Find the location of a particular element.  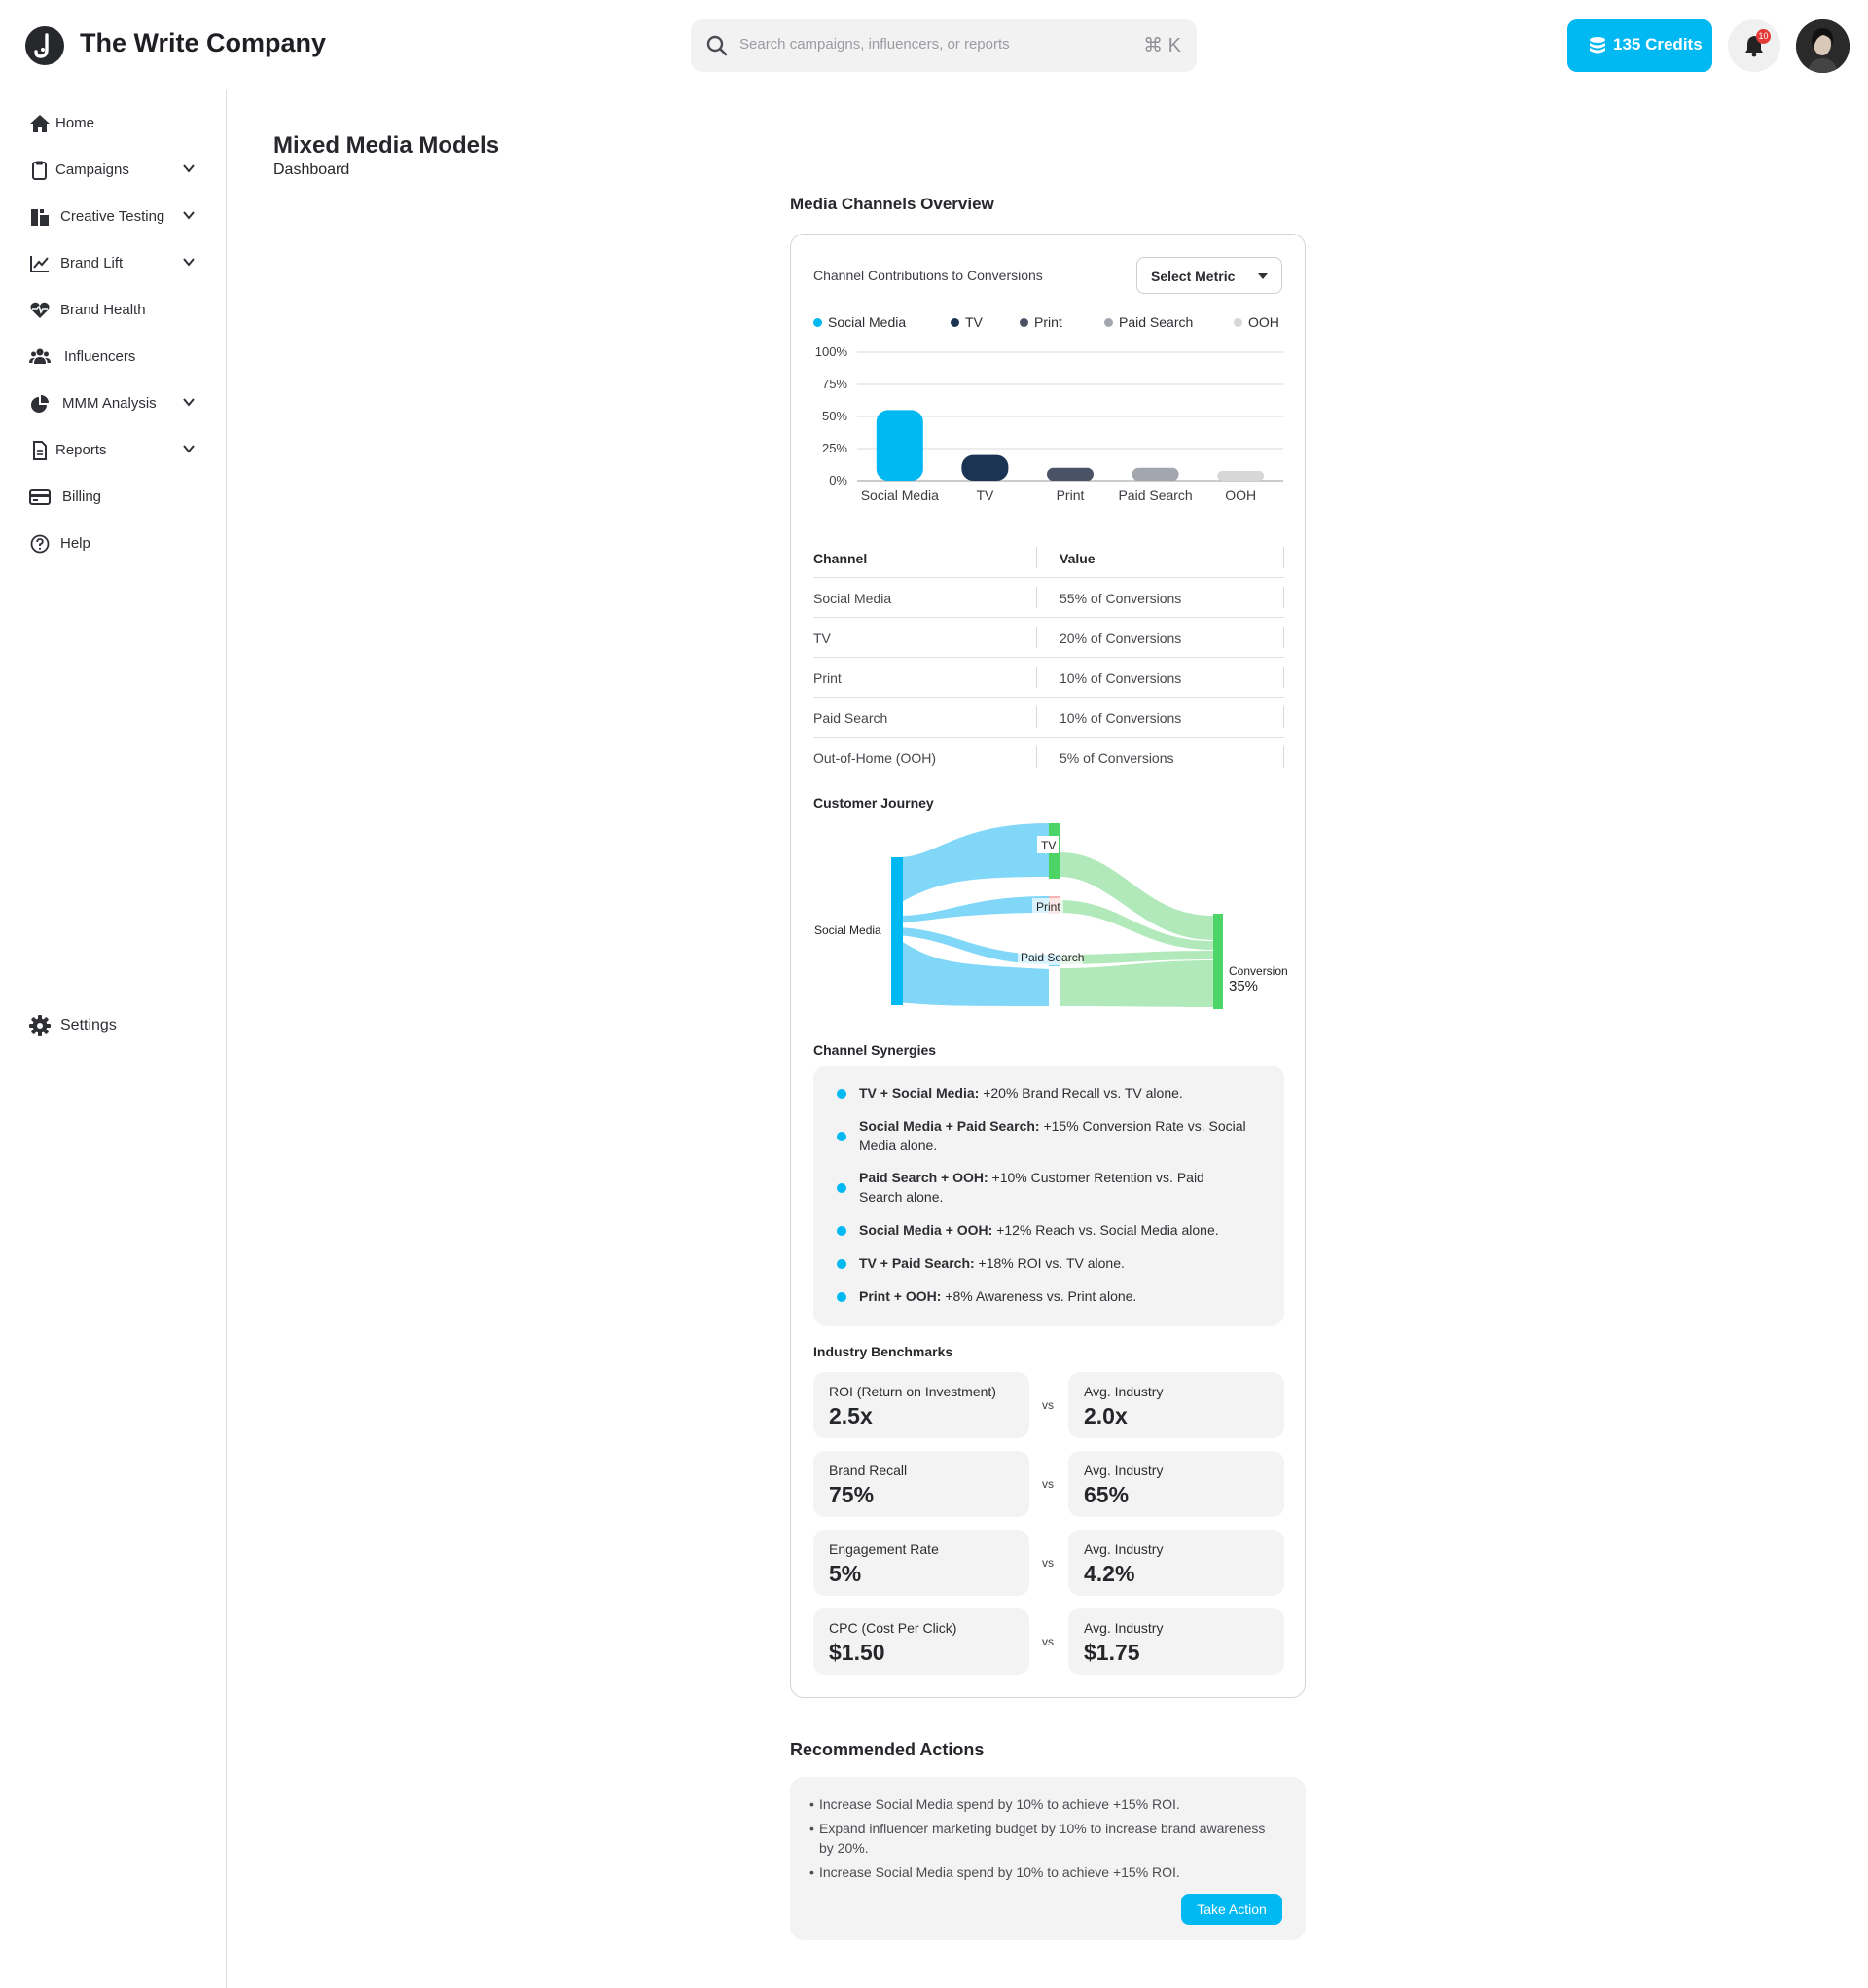

sankey-label-print: Print is located at coordinates (1048, 907).